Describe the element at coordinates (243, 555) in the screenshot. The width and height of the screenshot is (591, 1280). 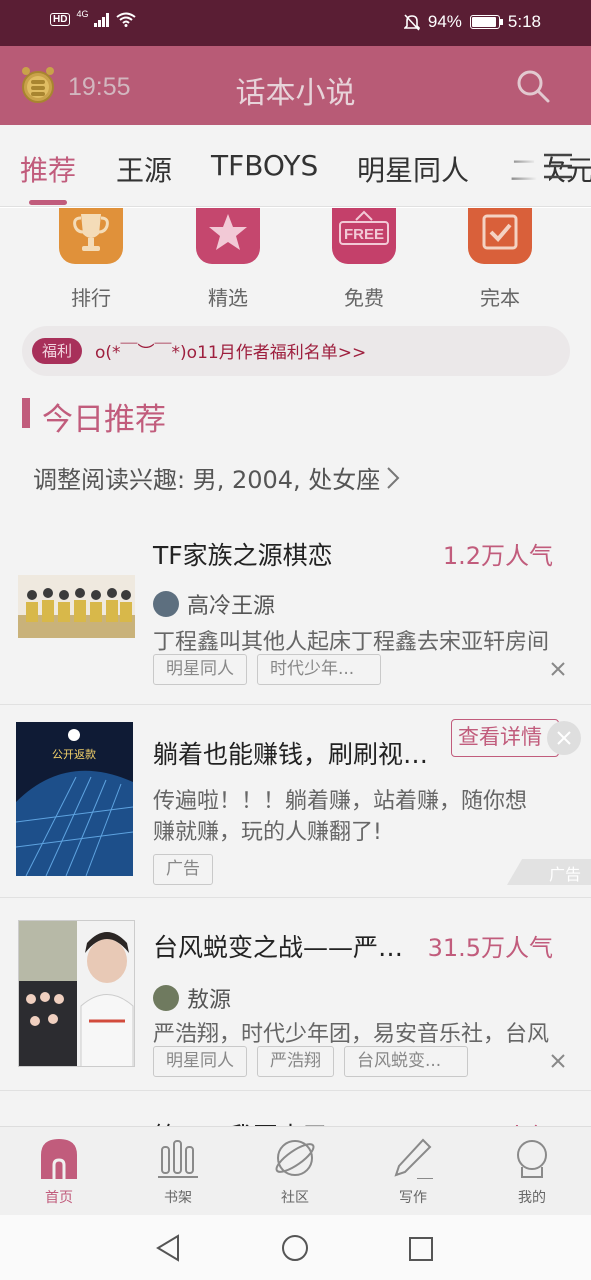
I see `book-title: TF家族之源棋恋` at that location.